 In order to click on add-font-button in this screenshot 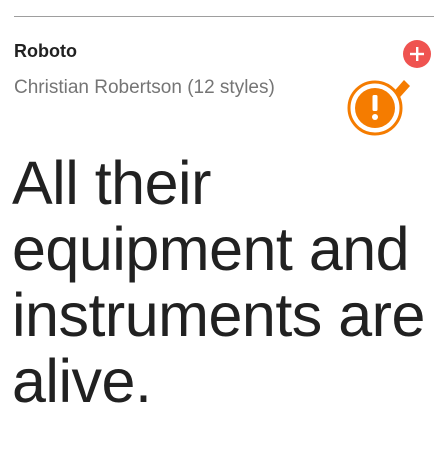, I will do `click(417, 54)`.